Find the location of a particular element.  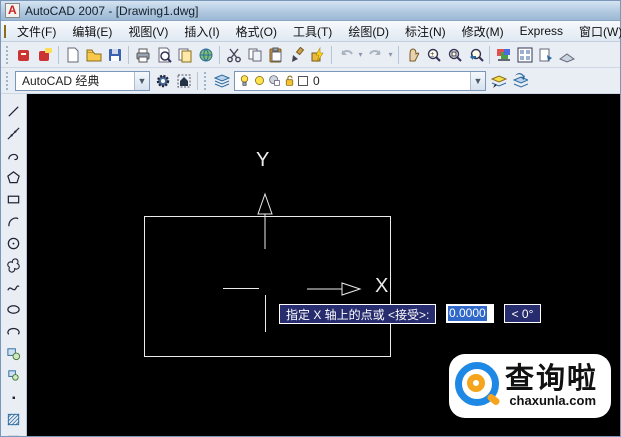

point-tool-icon is located at coordinates (14, 397).